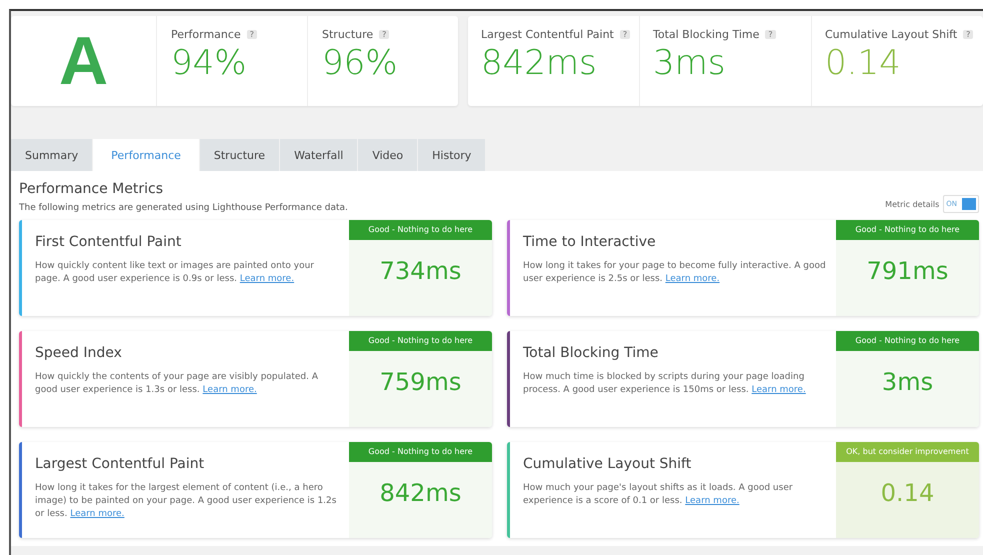 The height and width of the screenshot is (555, 983). What do you see at coordinates (907, 452) in the screenshot?
I see `status-badge: OK, but consider improvement` at bounding box center [907, 452].